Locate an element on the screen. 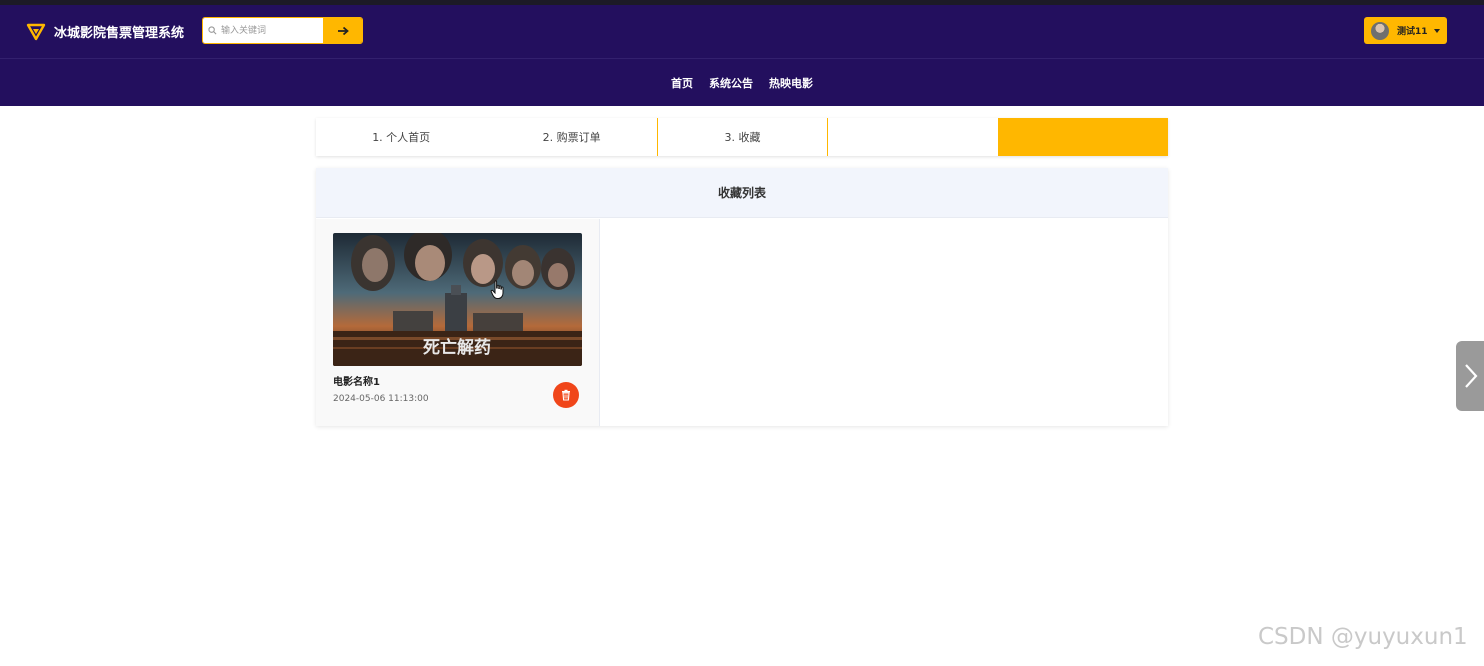 The width and height of the screenshot is (1484, 666). tab-profile: 1. 个人首页 is located at coordinates (401, 137).